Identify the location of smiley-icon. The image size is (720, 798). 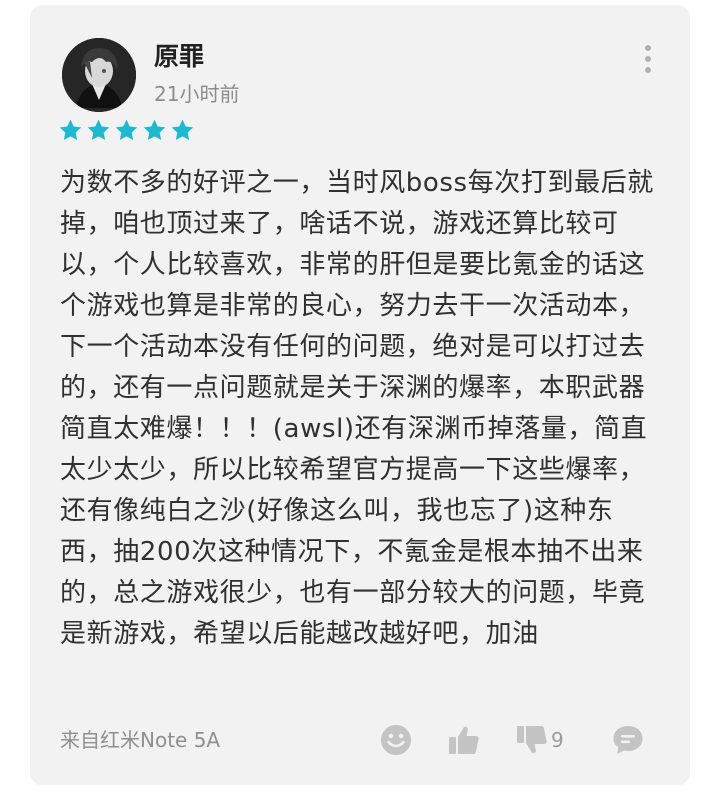
(396, 741).